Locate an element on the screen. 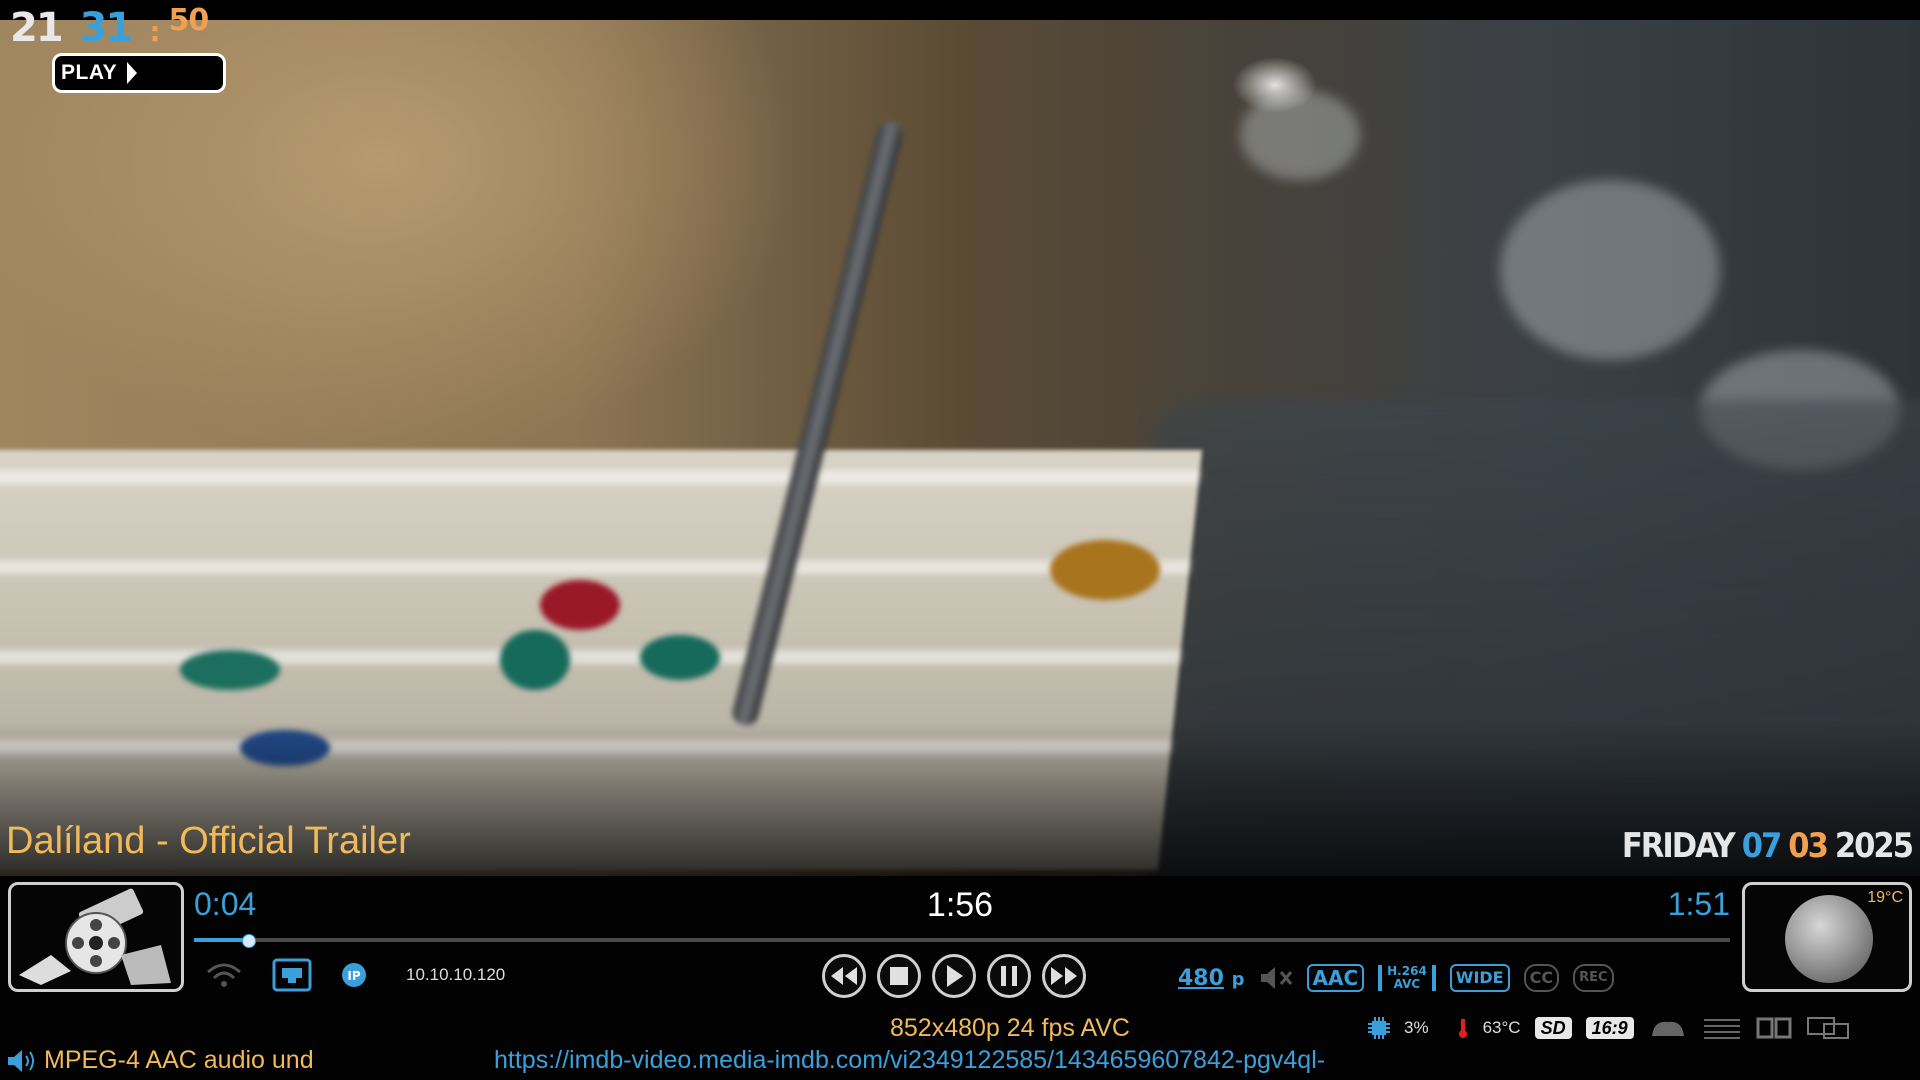  audio-info: MPEG-4 AAC audio und is located at coordinates (179, 1060).